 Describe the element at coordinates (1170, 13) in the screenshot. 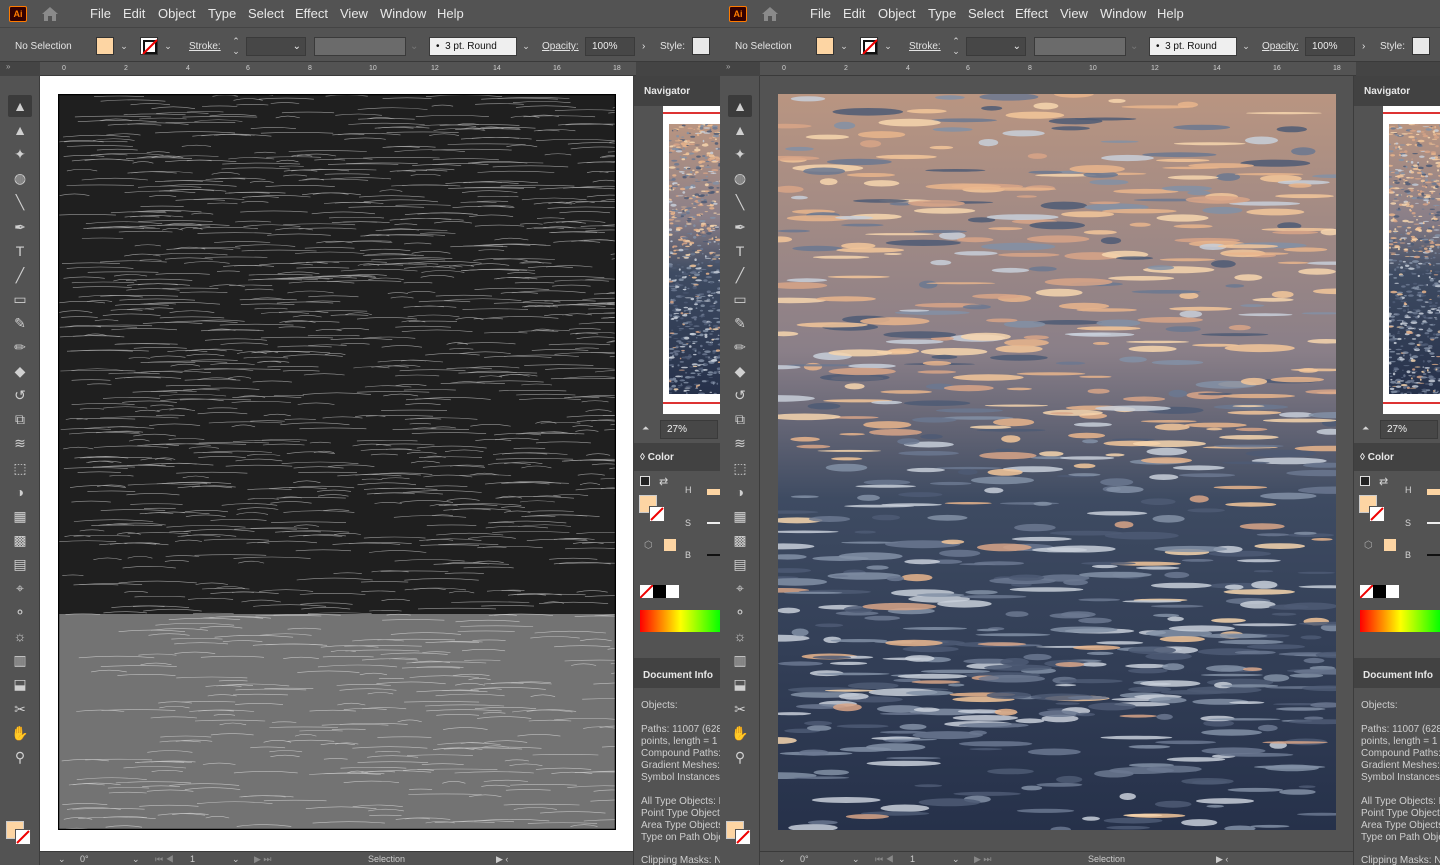

I see `menu-help: Help` at that location.